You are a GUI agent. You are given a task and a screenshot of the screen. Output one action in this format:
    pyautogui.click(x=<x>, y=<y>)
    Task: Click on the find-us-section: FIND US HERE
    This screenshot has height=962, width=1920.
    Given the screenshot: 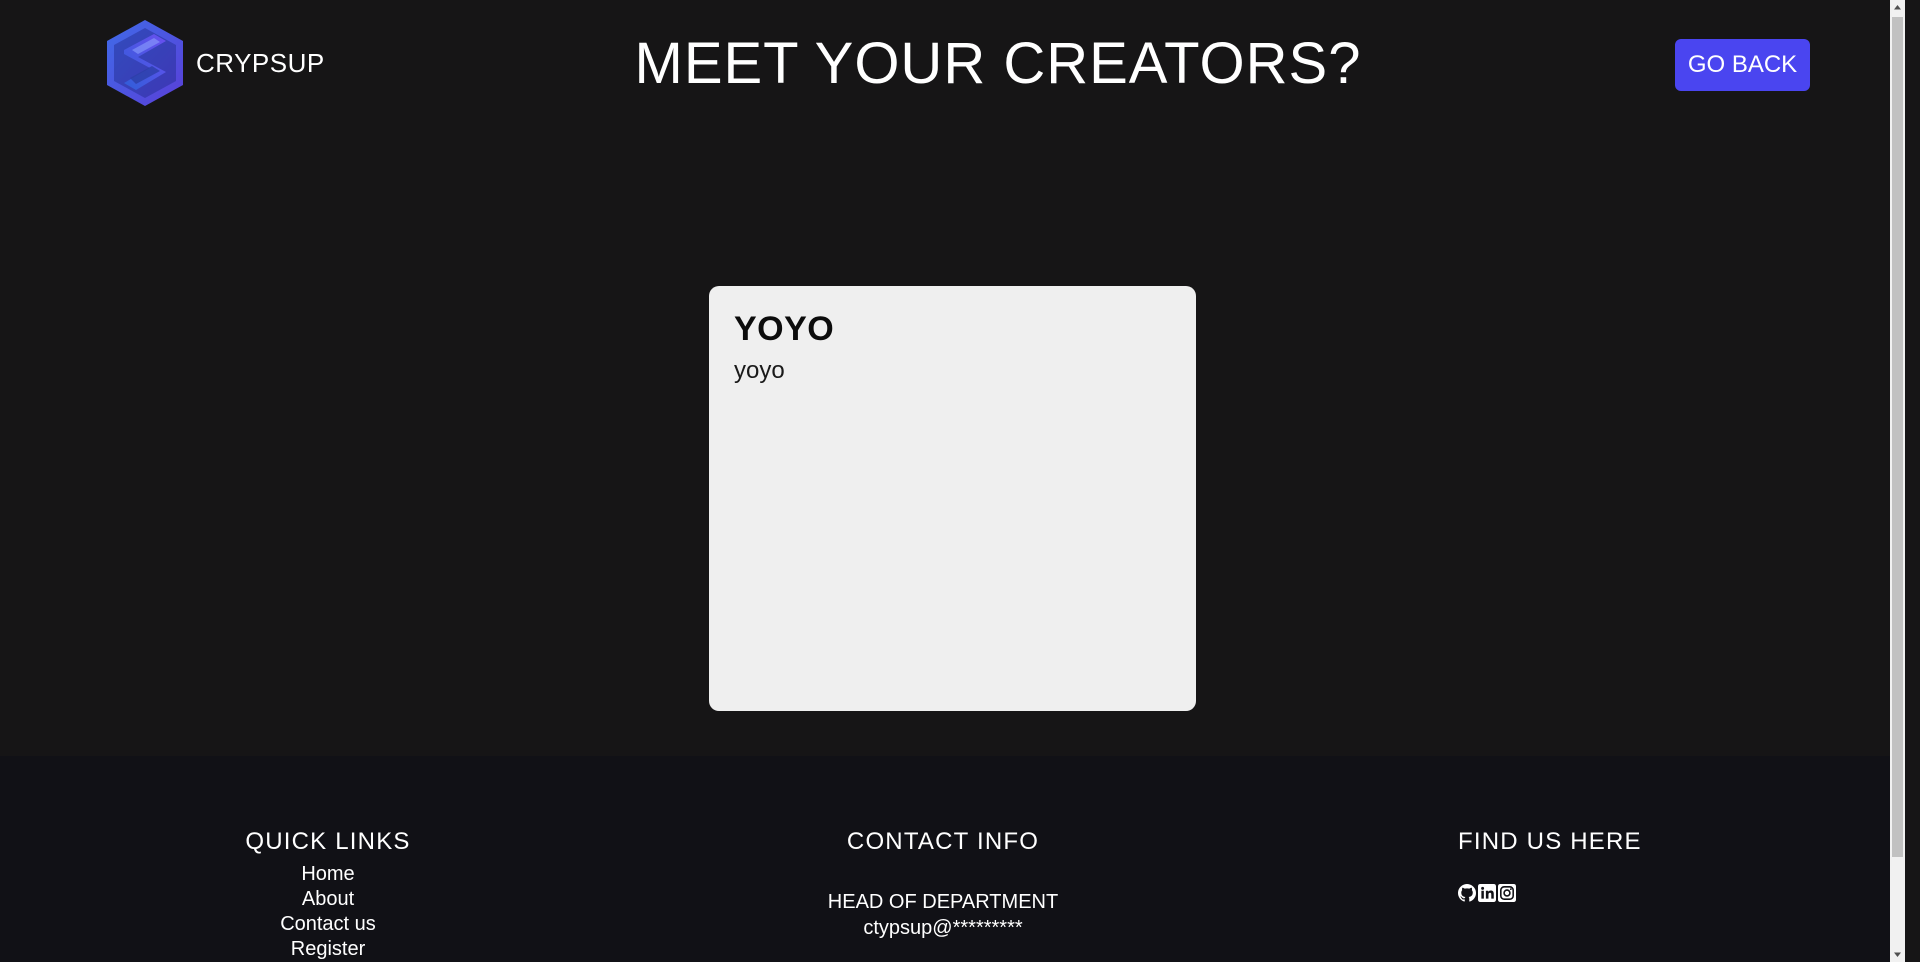 What is the action you would take?
    pyautogui.click(x=1568, y=865)
    